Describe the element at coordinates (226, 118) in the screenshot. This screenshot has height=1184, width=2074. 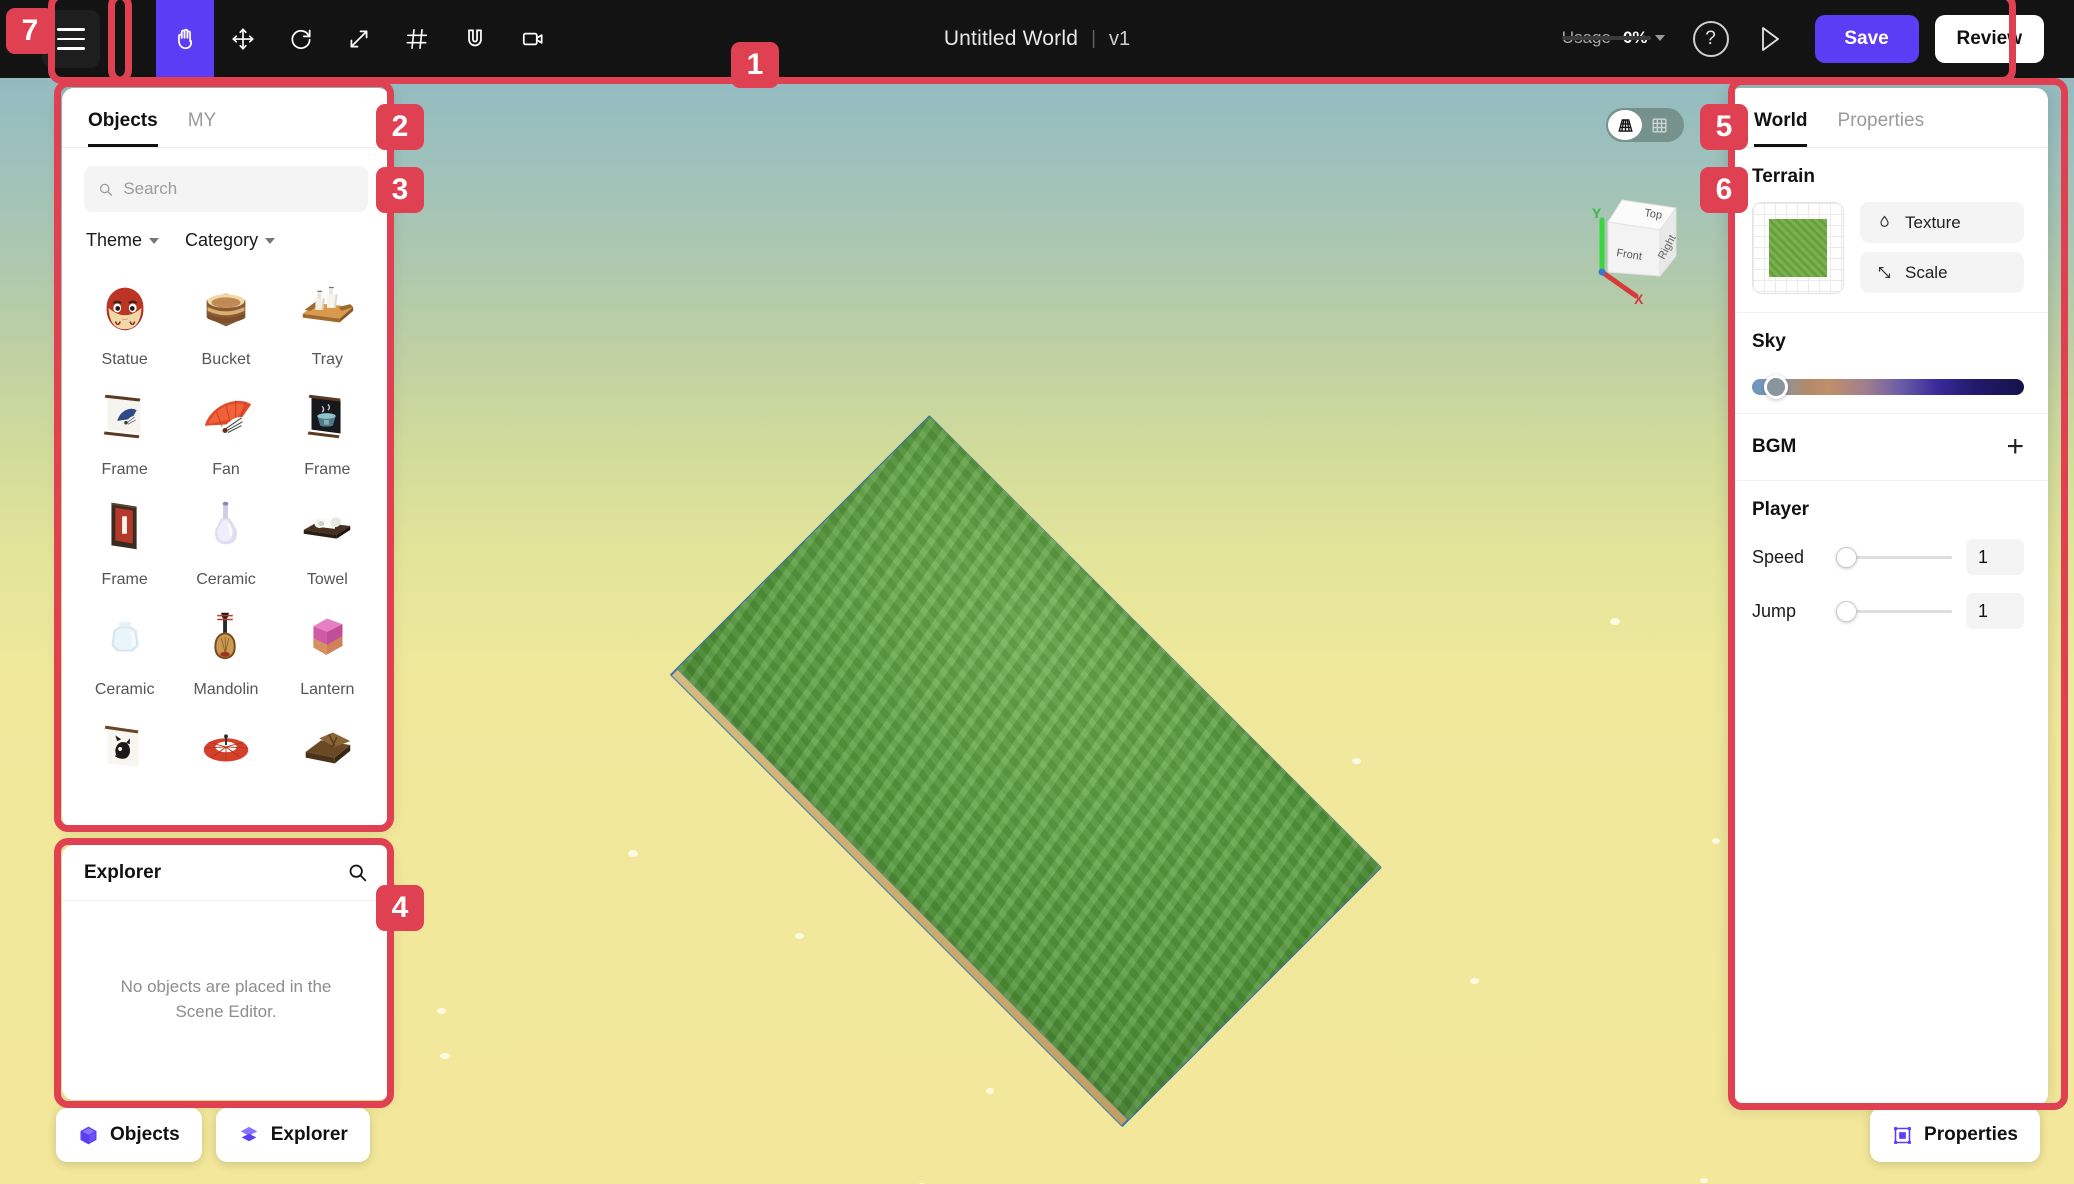
I see `objects-tab-row: Objects MY` at that location.